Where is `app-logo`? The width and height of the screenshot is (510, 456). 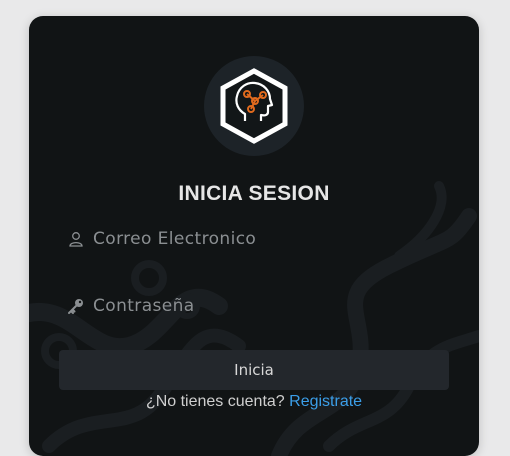
app-logo is located at coordinates (254, 106).